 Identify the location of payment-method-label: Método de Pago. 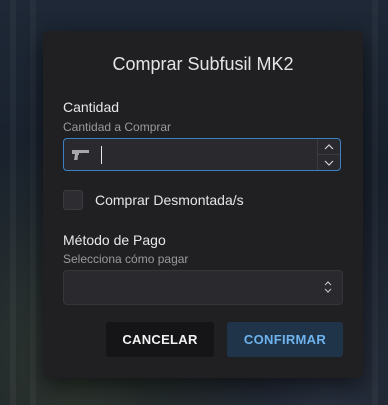
(114, 240).